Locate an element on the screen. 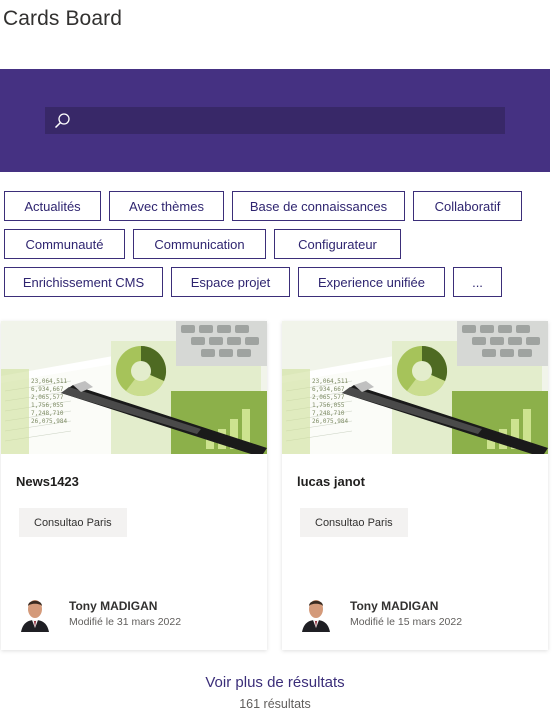 The image size is (553, 721). modified-date: Modifié le 15 mars 2022 is located at coordinates (406, 621).